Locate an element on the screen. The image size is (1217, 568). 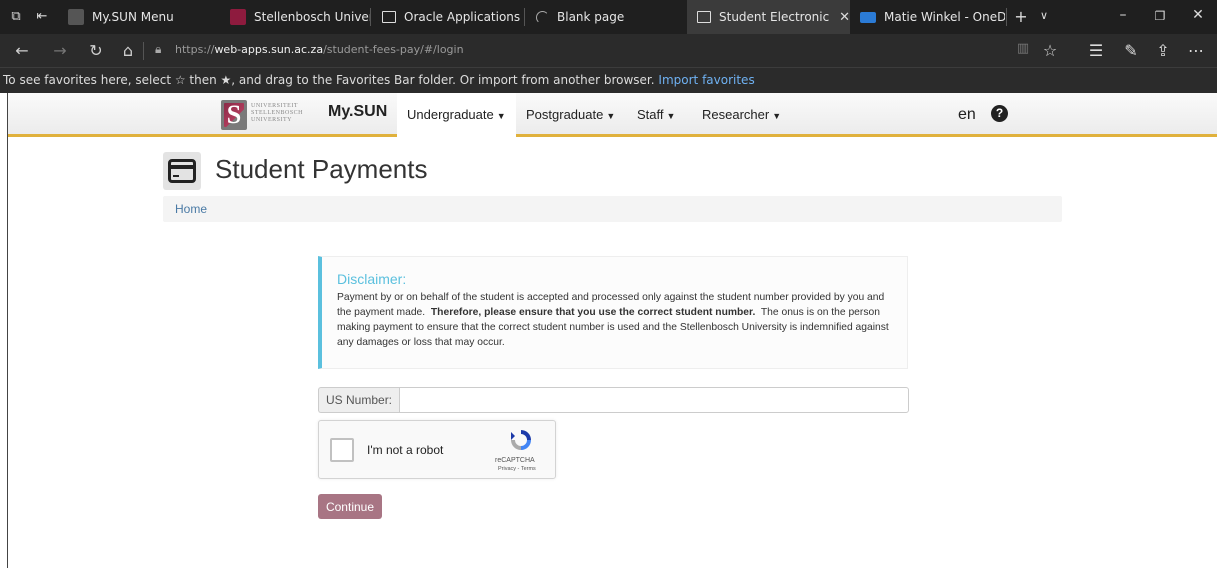
logo-text: UNIVERSITEIT STELLENBOSCH UNIVERSITY is located at coordinates (277, 113).